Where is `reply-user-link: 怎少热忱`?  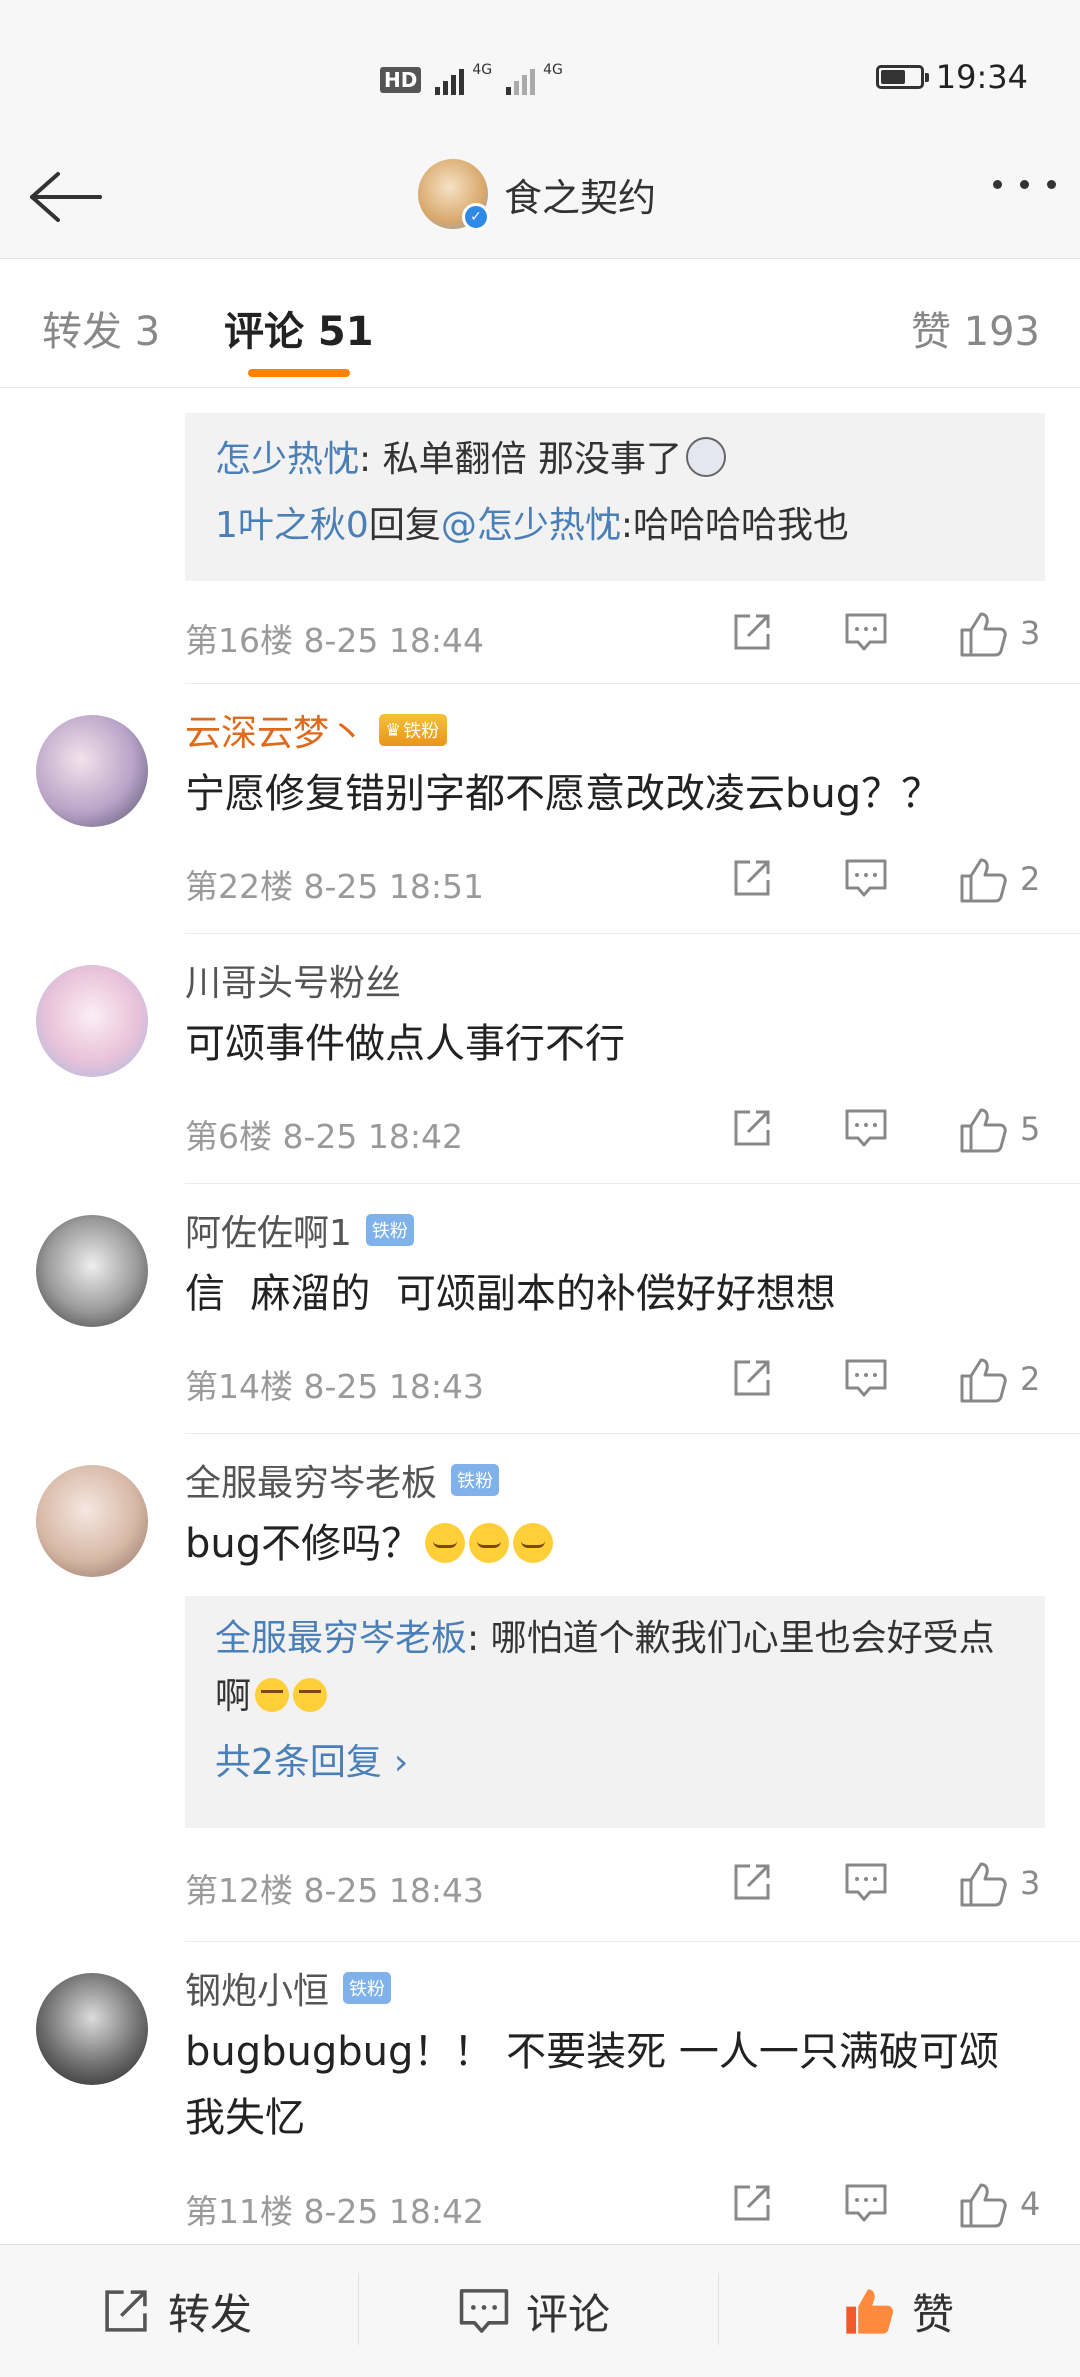 reply-user-link: 怎少热忱 is located at coordinates (287, 459).